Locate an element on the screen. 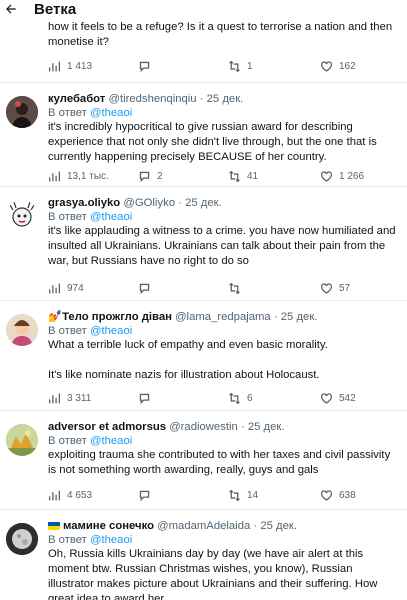 This screenshot has width=407, height=600. user-handle: @GOliyko is located at coordinates (149, 203).